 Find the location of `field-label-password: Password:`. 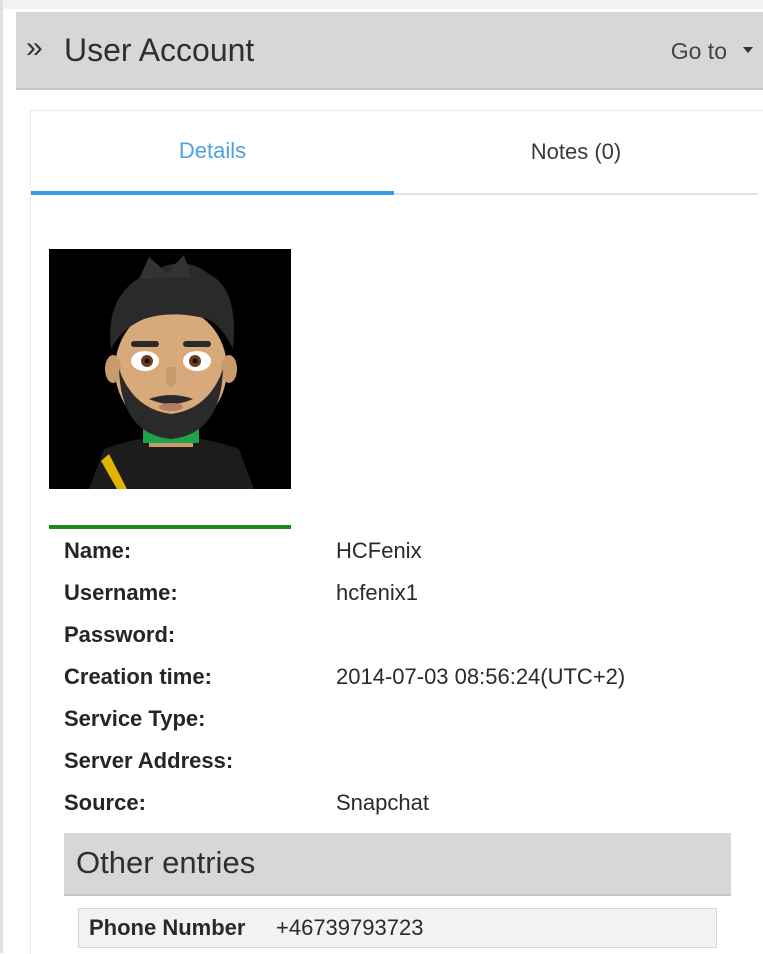

field-label-password: Password: is located at coordinates (120, 634).